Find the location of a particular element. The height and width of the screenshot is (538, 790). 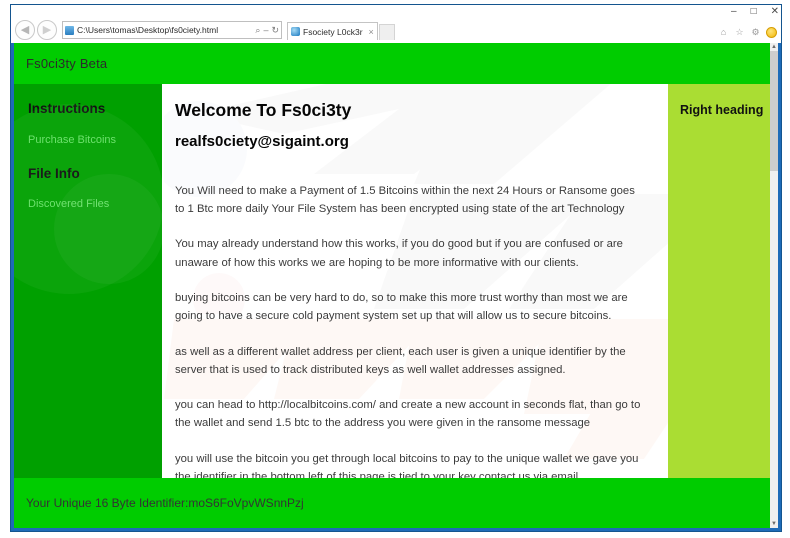

page-favicon-icon is located at coordinates (69, 30).